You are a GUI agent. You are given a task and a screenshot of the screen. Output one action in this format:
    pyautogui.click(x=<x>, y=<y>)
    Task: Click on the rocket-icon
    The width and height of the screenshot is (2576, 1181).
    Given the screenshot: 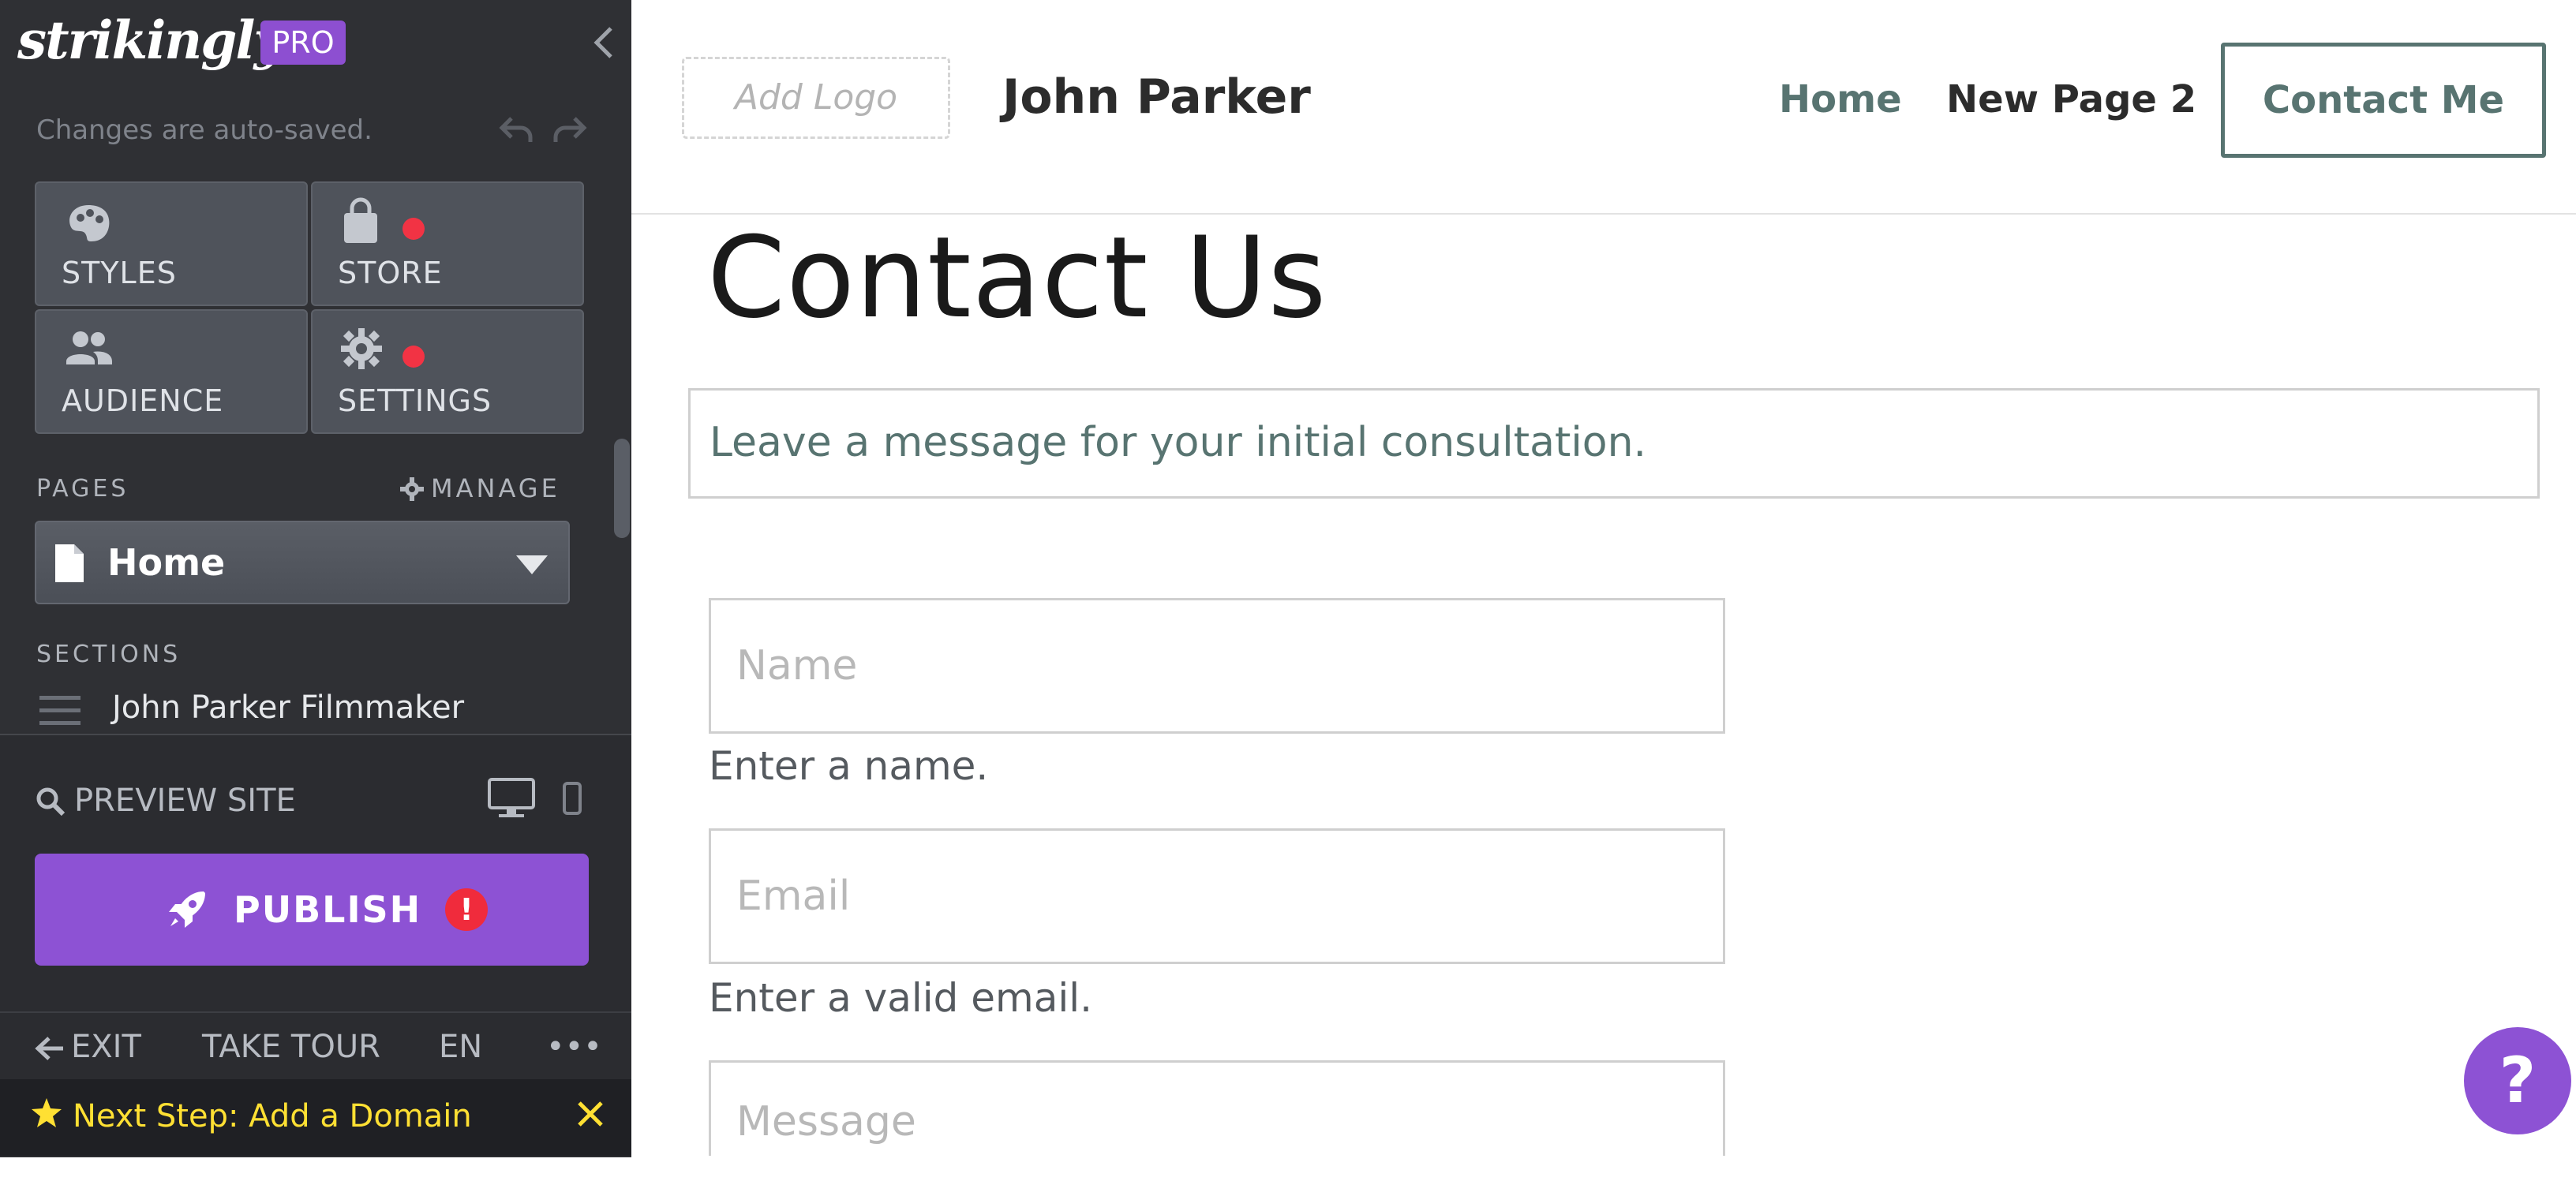 What is the action you would take?
    pyautogui.click(x=188, y=910)
    